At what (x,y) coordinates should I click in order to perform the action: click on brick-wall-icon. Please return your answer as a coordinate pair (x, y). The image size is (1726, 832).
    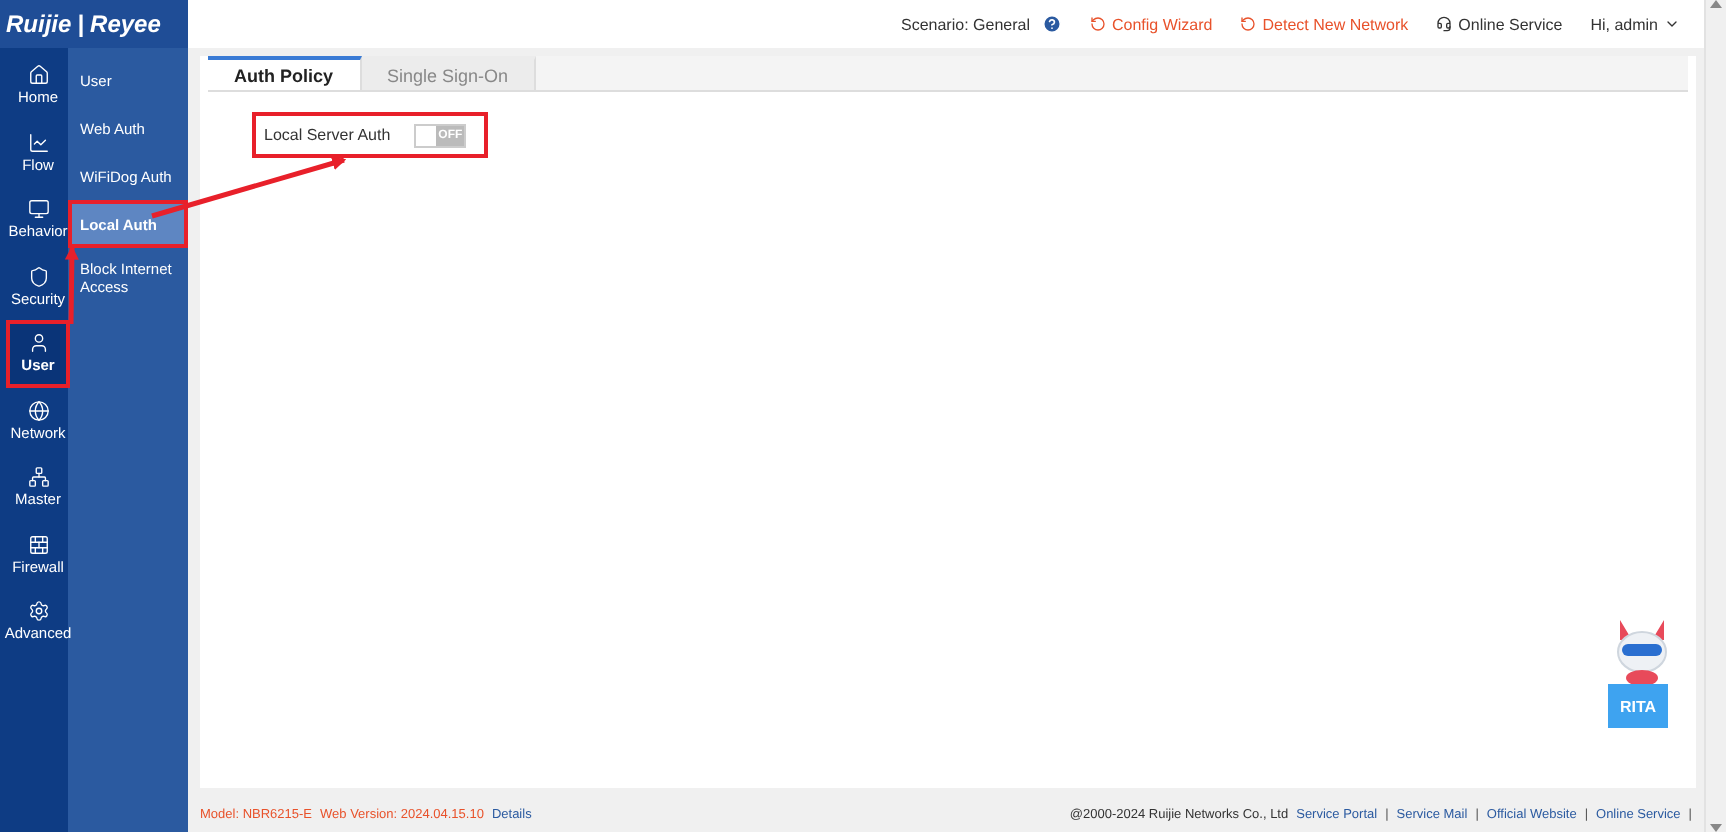
    Looking at the image, I should click on (38, 544).